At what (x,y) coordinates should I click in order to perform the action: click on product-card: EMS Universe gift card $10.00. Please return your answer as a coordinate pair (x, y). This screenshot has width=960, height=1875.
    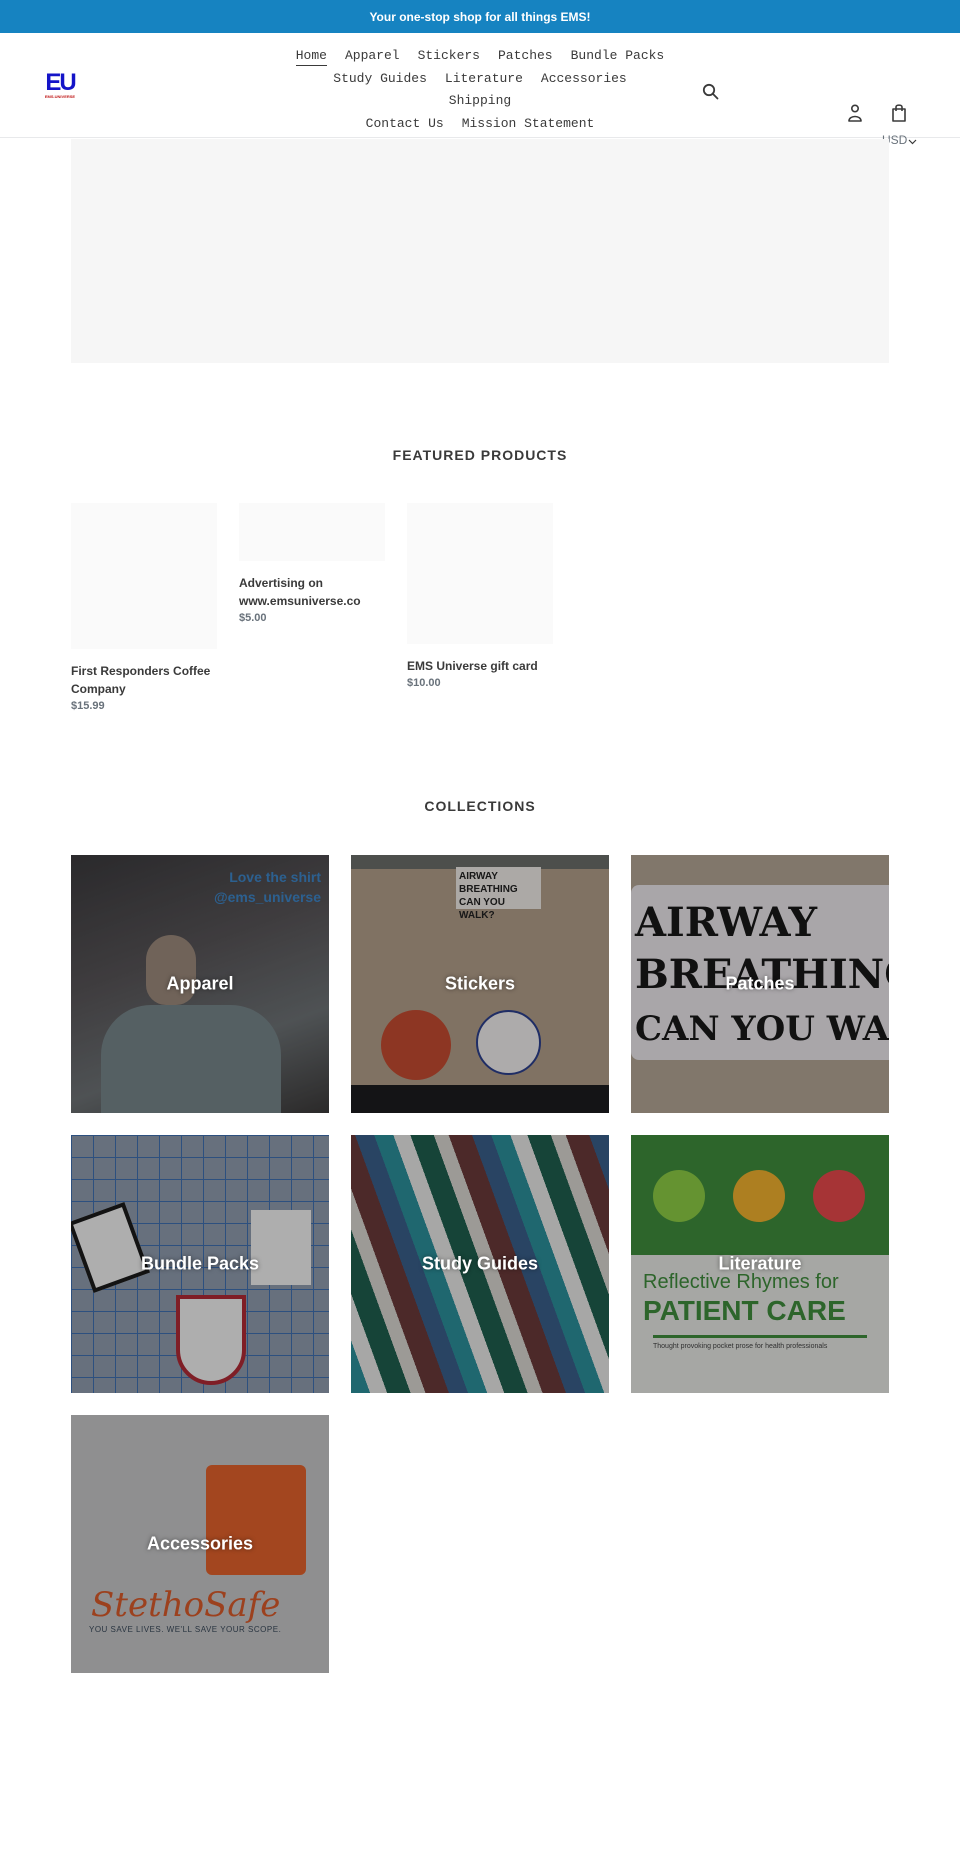
    Looking at the image, I should click on (480, 596).